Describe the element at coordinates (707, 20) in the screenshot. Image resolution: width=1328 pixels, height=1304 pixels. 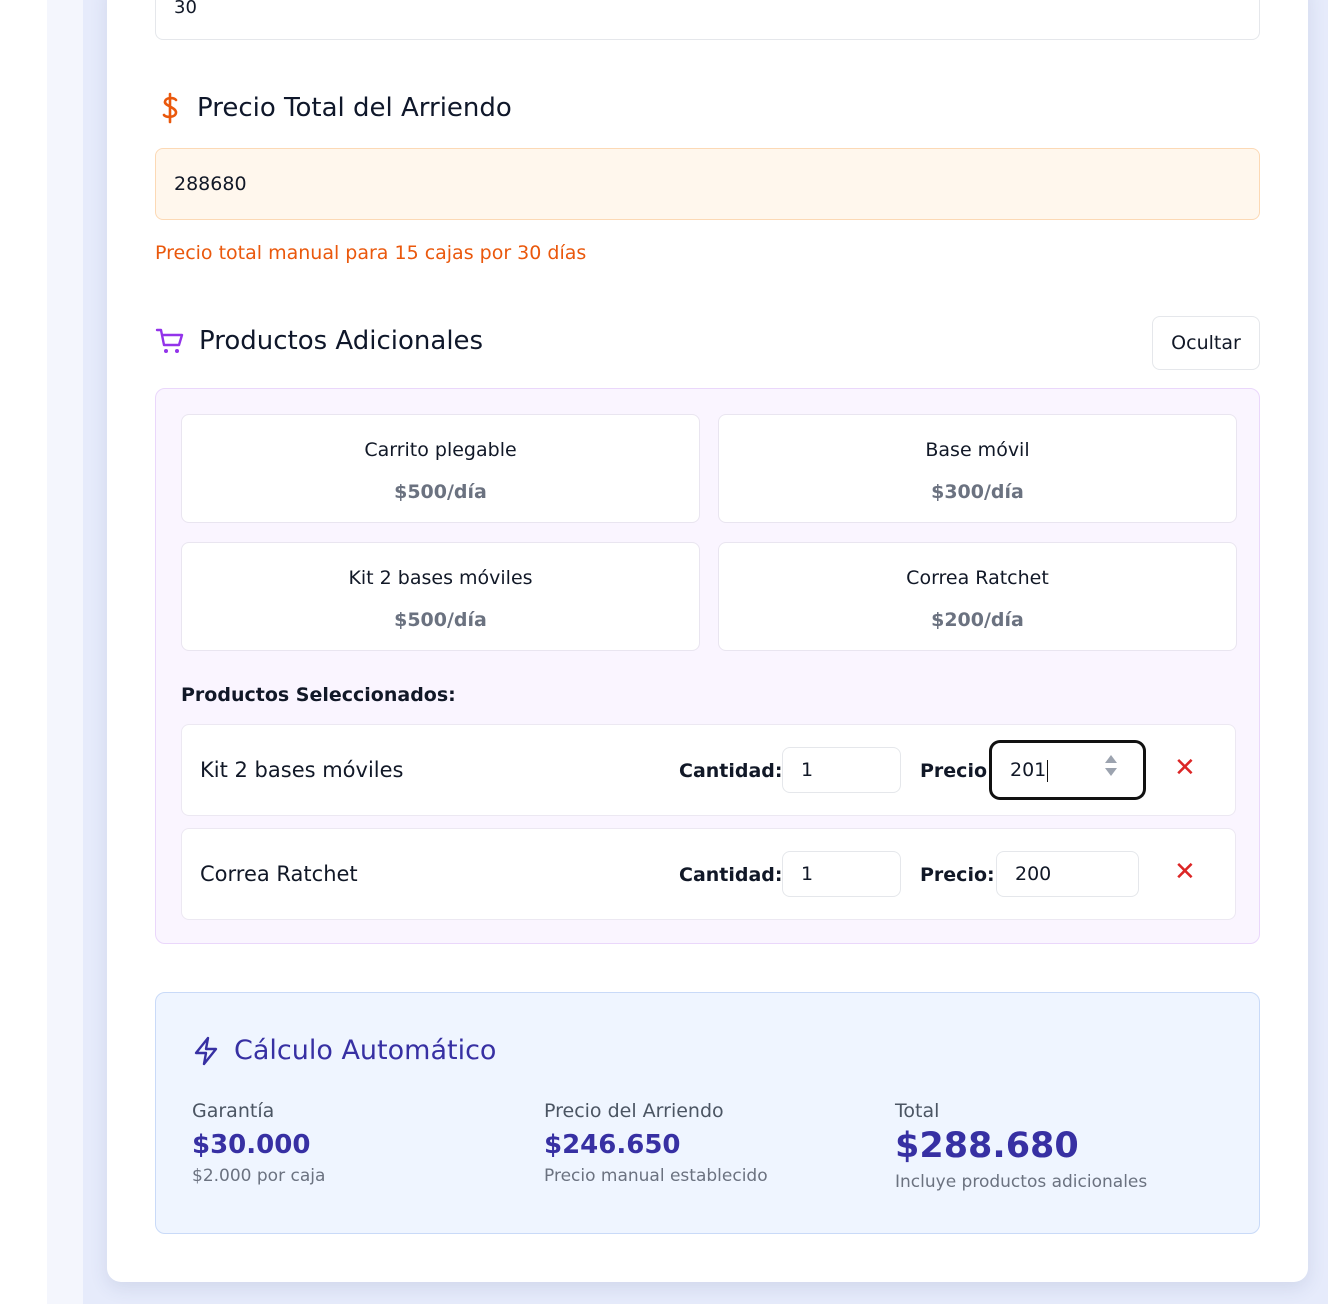
I see `days-input: 30` at that location.